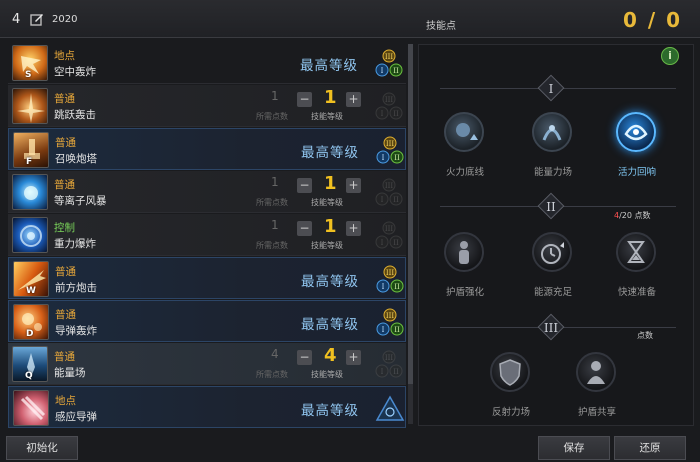 The height and width of the screenshot is (462, 700). I want to click on skill-type: 地点, so click(65, 401).